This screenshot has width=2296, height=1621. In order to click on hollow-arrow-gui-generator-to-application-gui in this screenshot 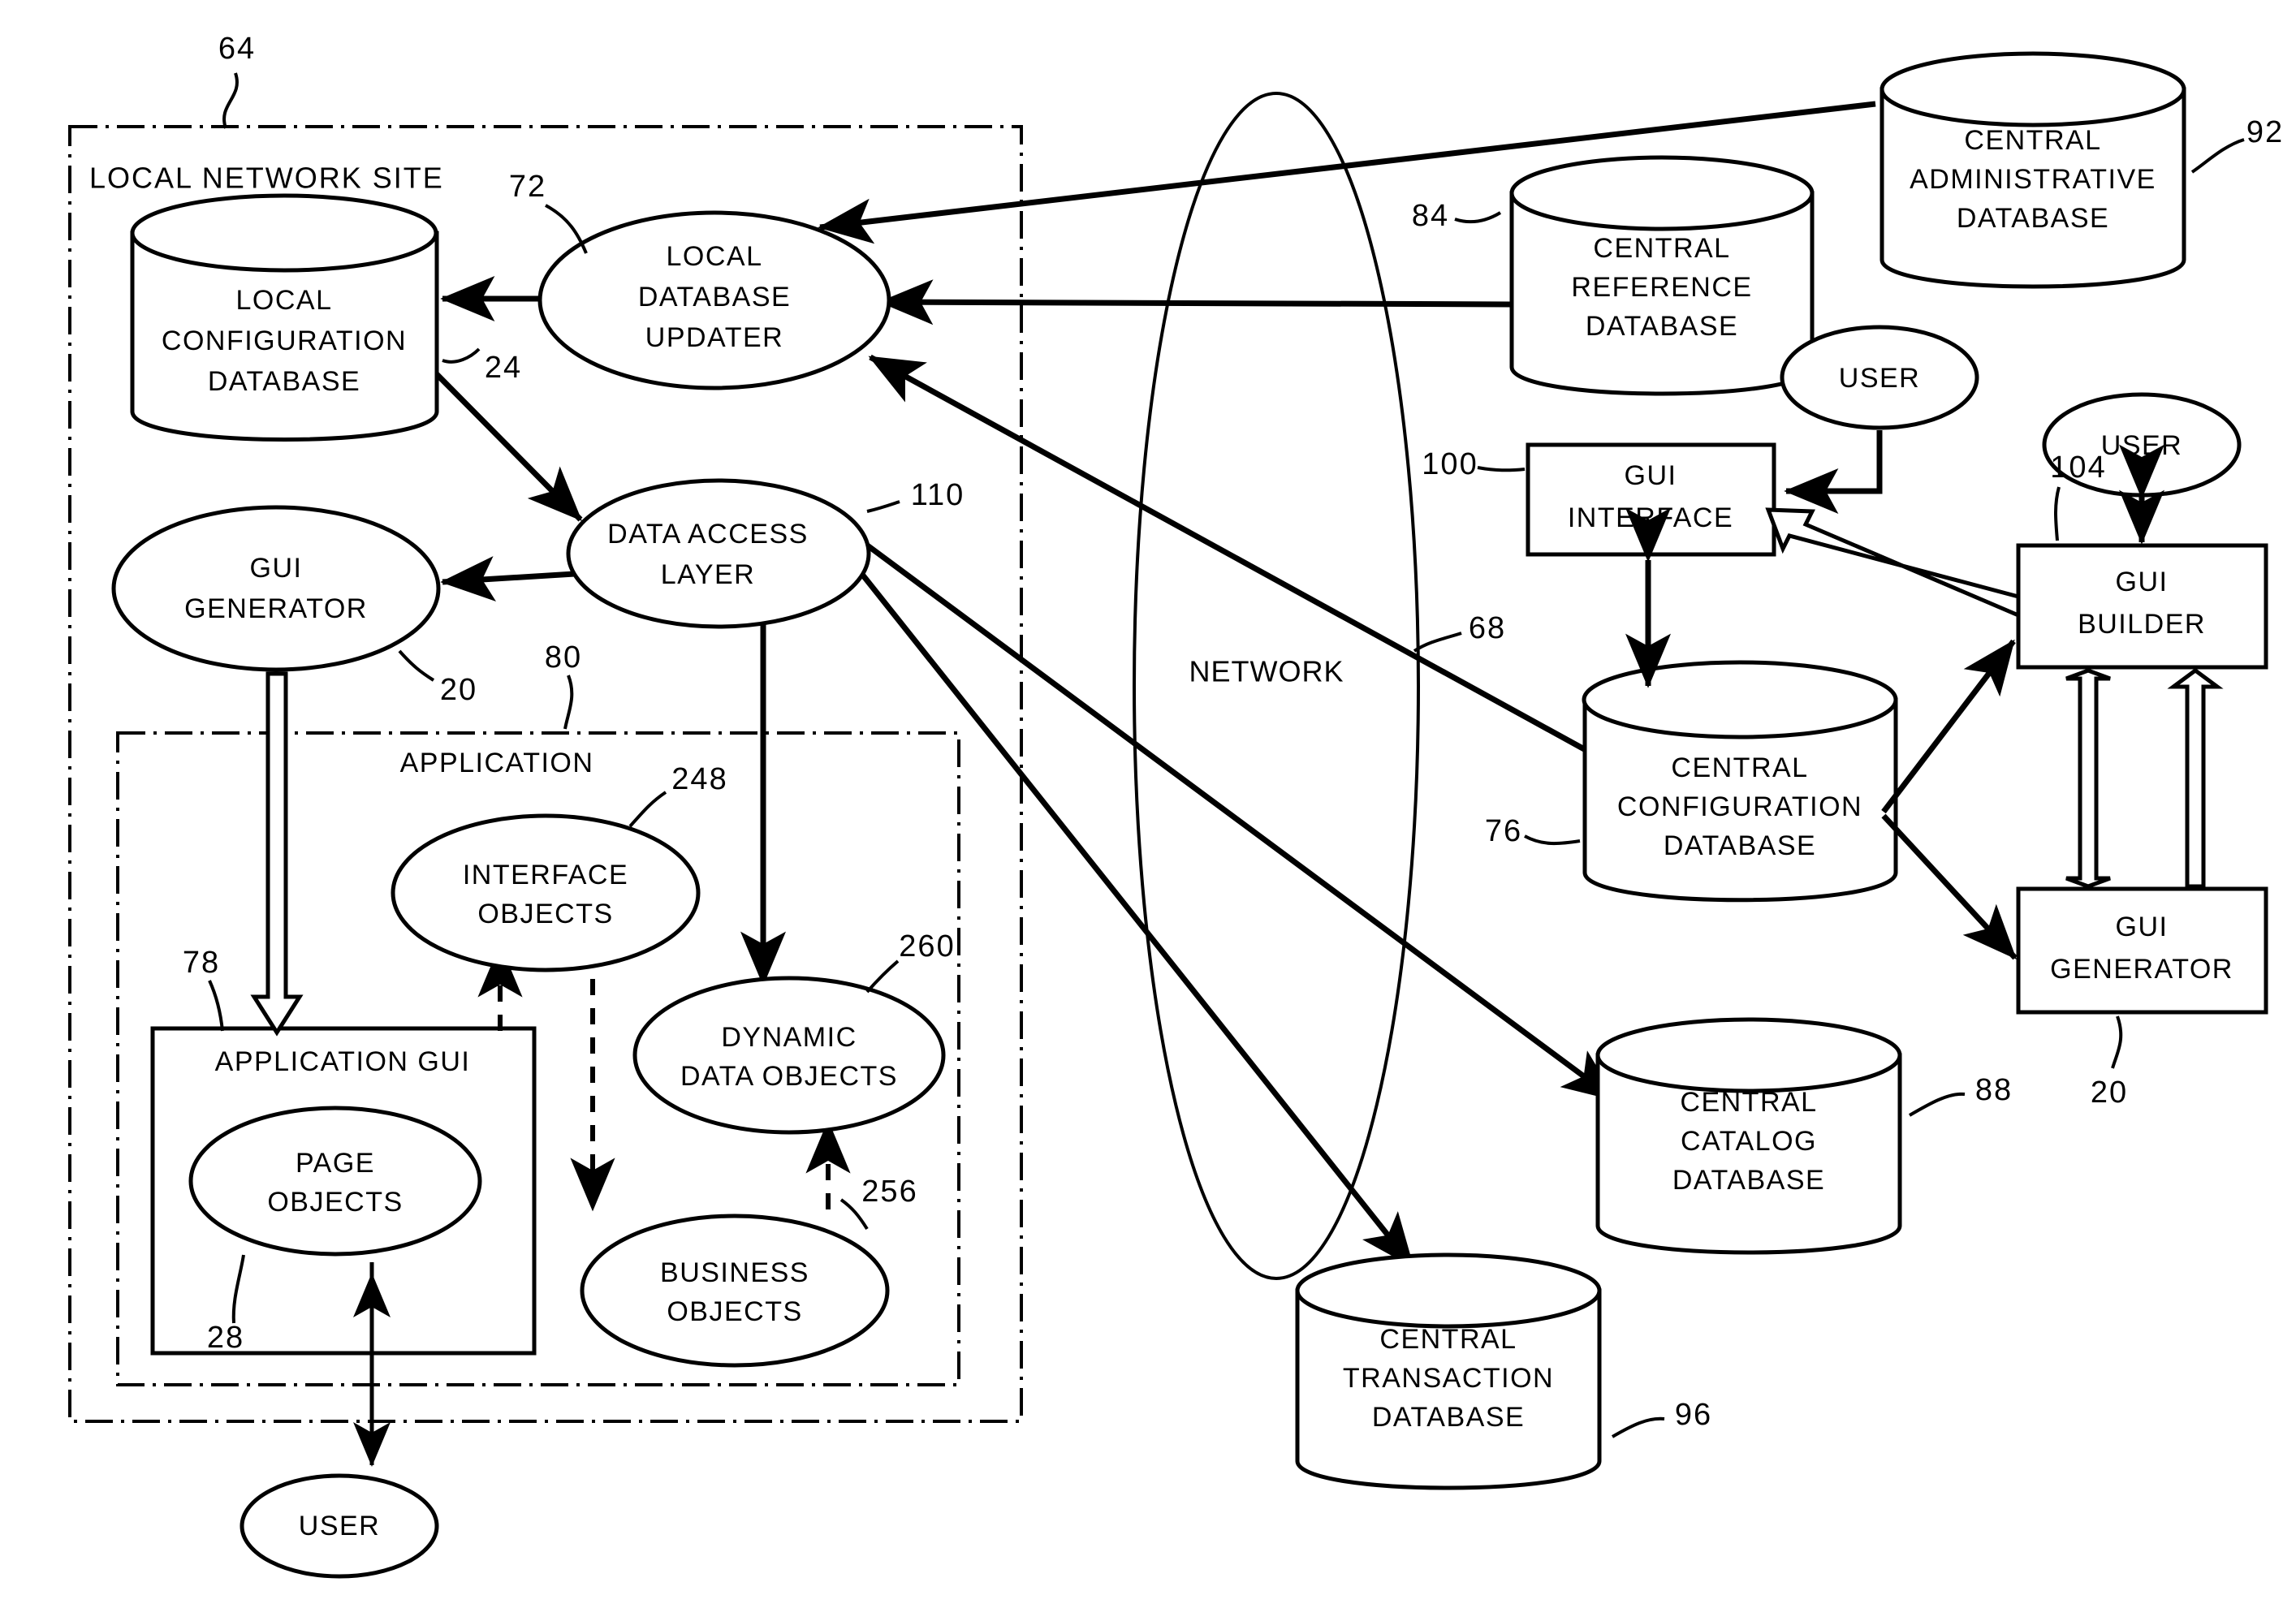, I will do `click(277, 854)`.